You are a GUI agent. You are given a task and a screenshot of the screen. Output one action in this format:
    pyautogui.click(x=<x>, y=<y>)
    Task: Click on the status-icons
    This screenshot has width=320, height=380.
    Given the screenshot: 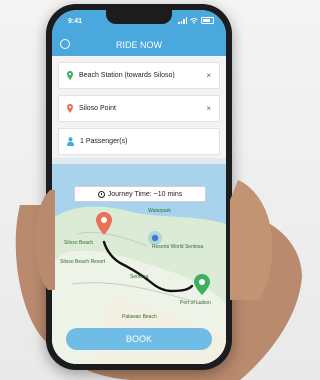 What is the action you would take?
    pyautogui.click(x=196, y=20)
    